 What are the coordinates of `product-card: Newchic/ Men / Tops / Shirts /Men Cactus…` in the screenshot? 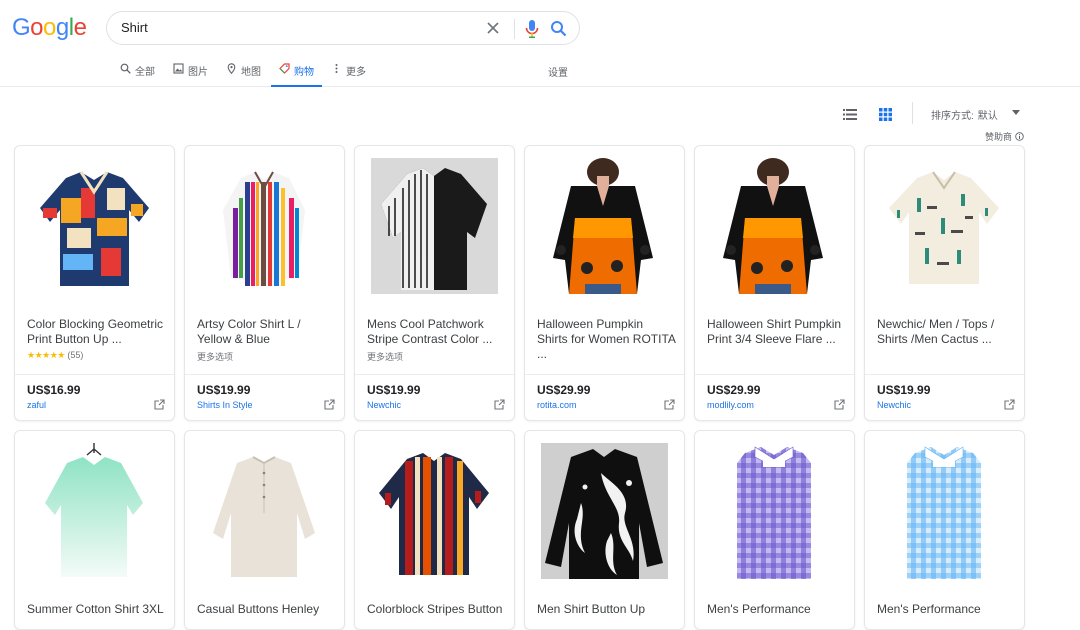 It's located at (944, 283).